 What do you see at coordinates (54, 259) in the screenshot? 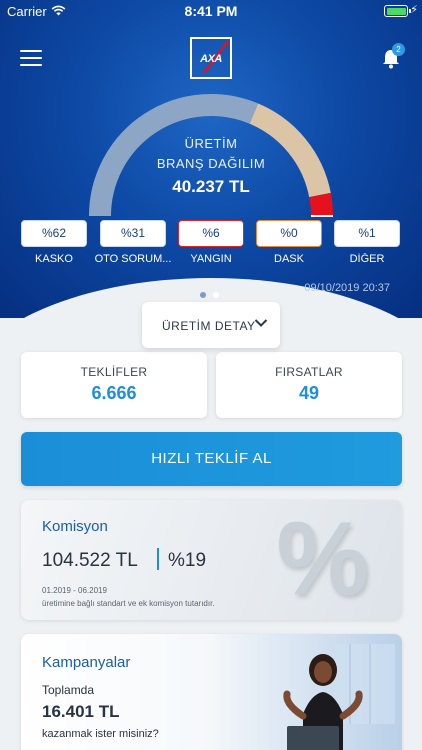
I see `branch-kasko-label: KASKO` at bounding box center [54, 259].